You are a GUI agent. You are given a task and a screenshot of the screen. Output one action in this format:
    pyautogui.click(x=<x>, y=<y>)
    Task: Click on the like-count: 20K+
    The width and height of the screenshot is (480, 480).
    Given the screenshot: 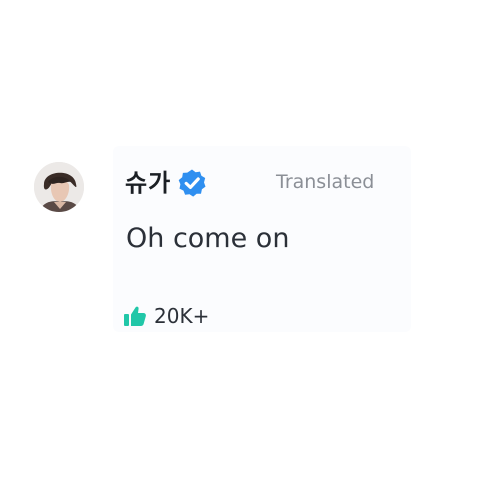 What is the action you would take?
    pyautogui.click(x=182, y=316)
    